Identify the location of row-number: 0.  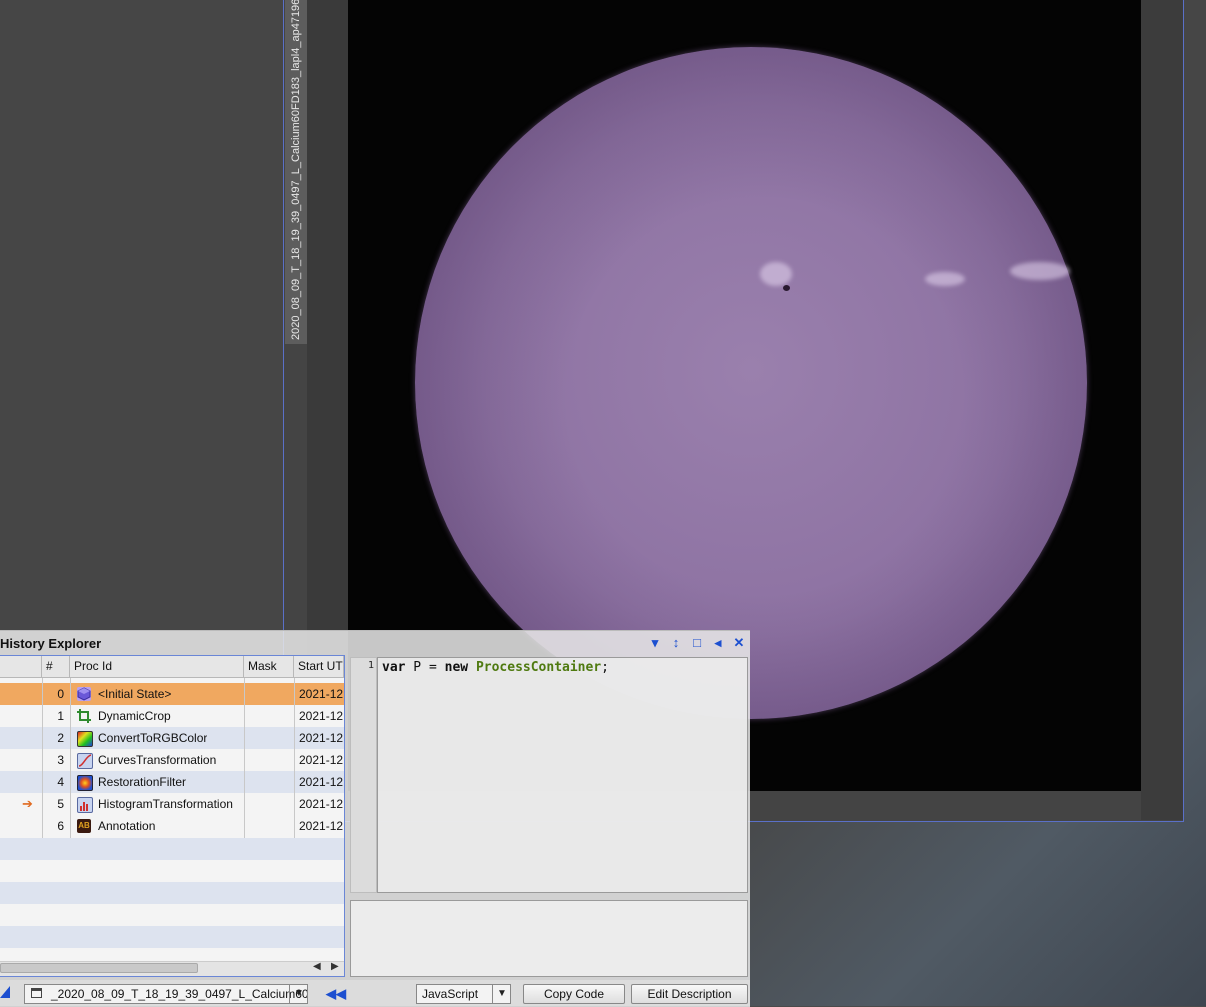
(60, 694).